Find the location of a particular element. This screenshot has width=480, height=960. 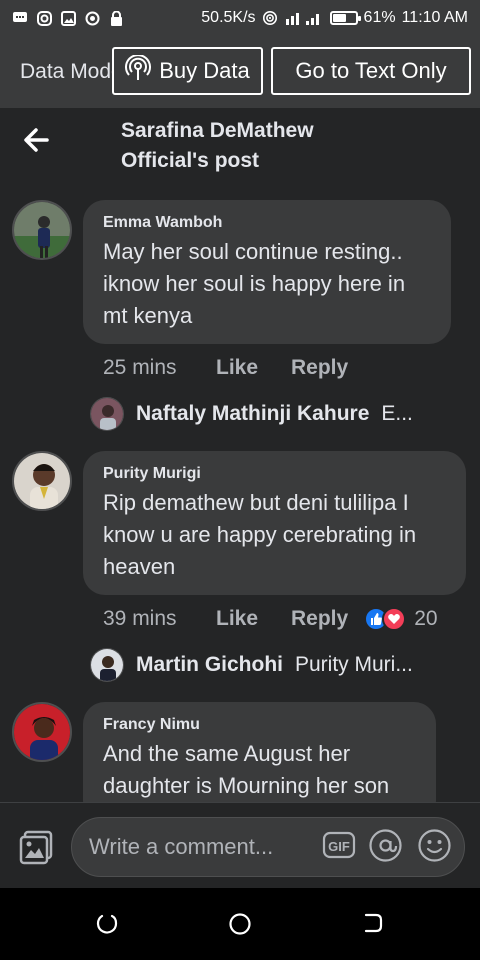

notification-icons is located at coordinates (68, 18).